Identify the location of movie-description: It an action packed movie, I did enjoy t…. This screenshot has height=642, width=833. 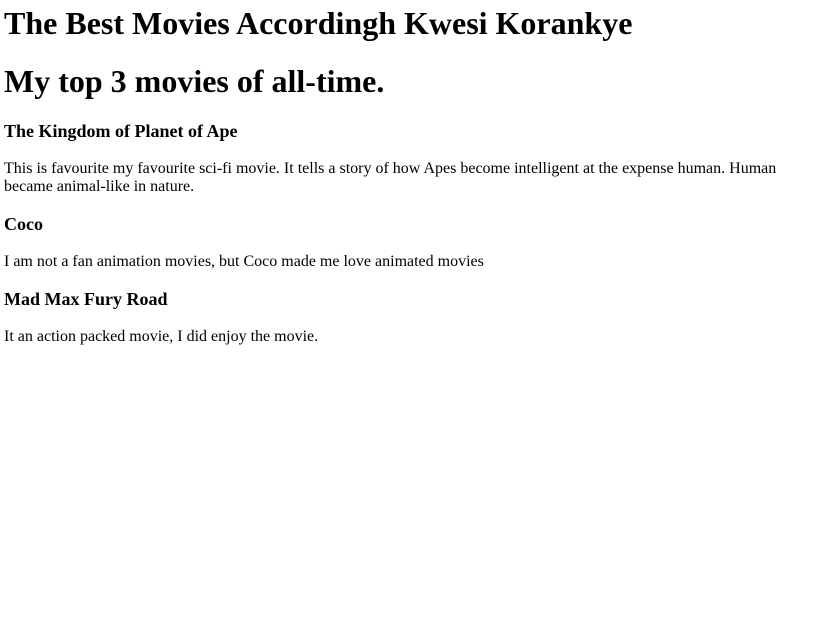
(161, 336).